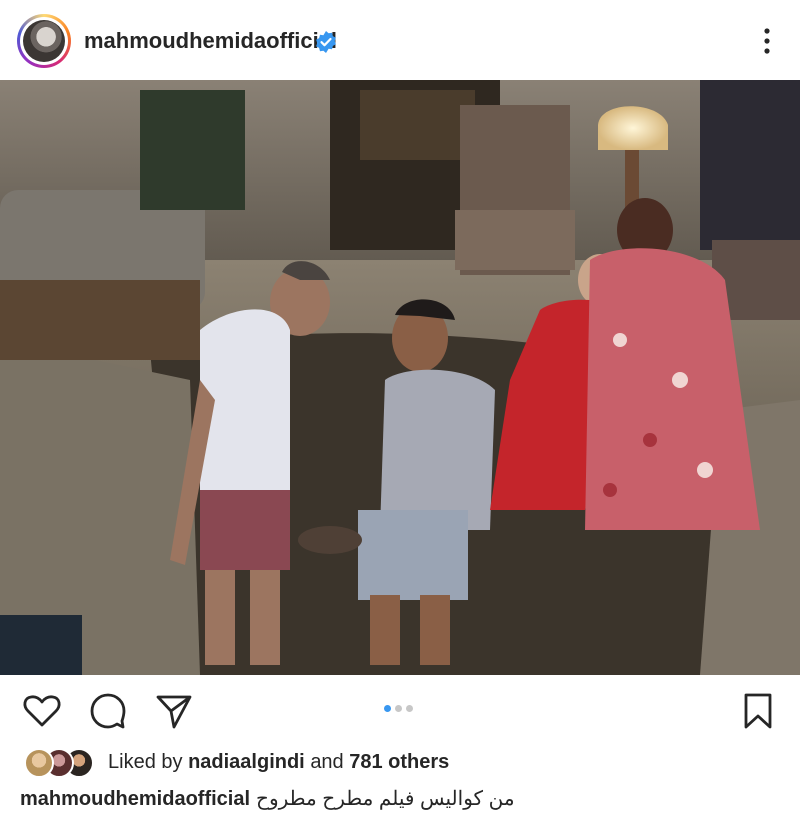  Describe the element at coordinates (246, 762) in the screenshot. I see `liked-by-username: nadiaalgindi` at that location.